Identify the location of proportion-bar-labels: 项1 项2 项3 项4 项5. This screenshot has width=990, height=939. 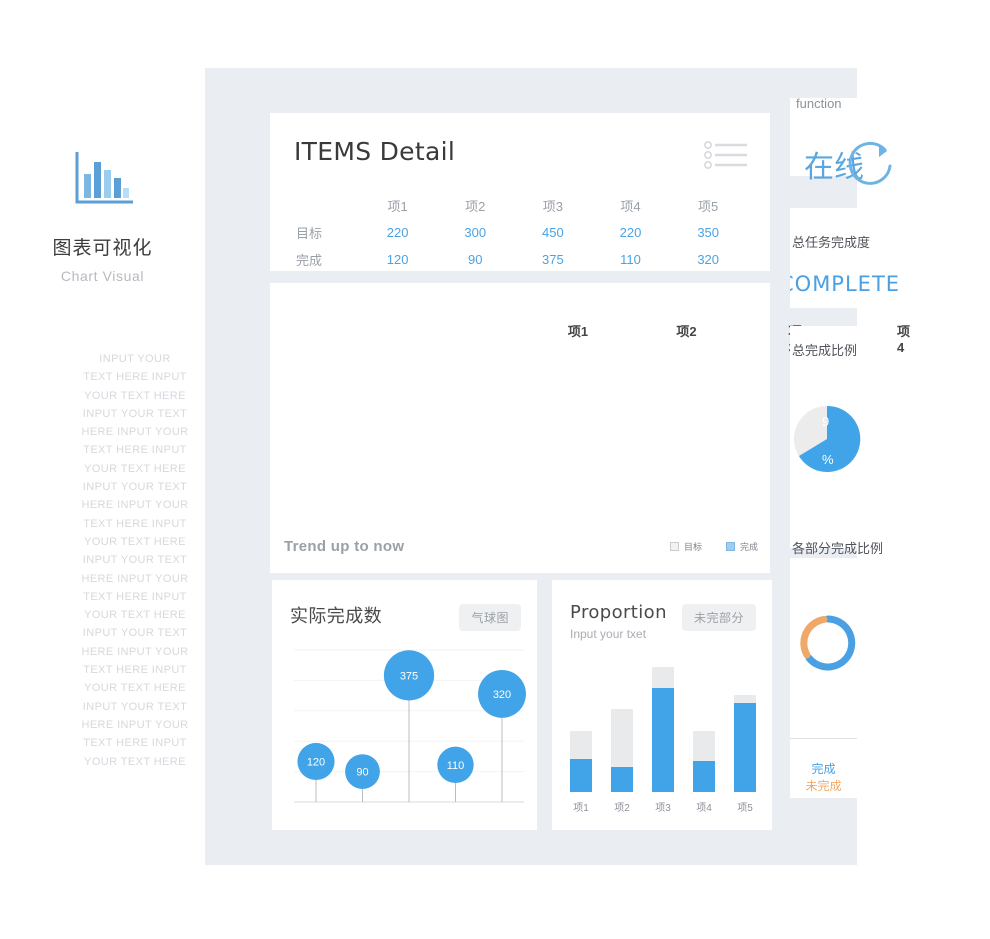
(663, 806).